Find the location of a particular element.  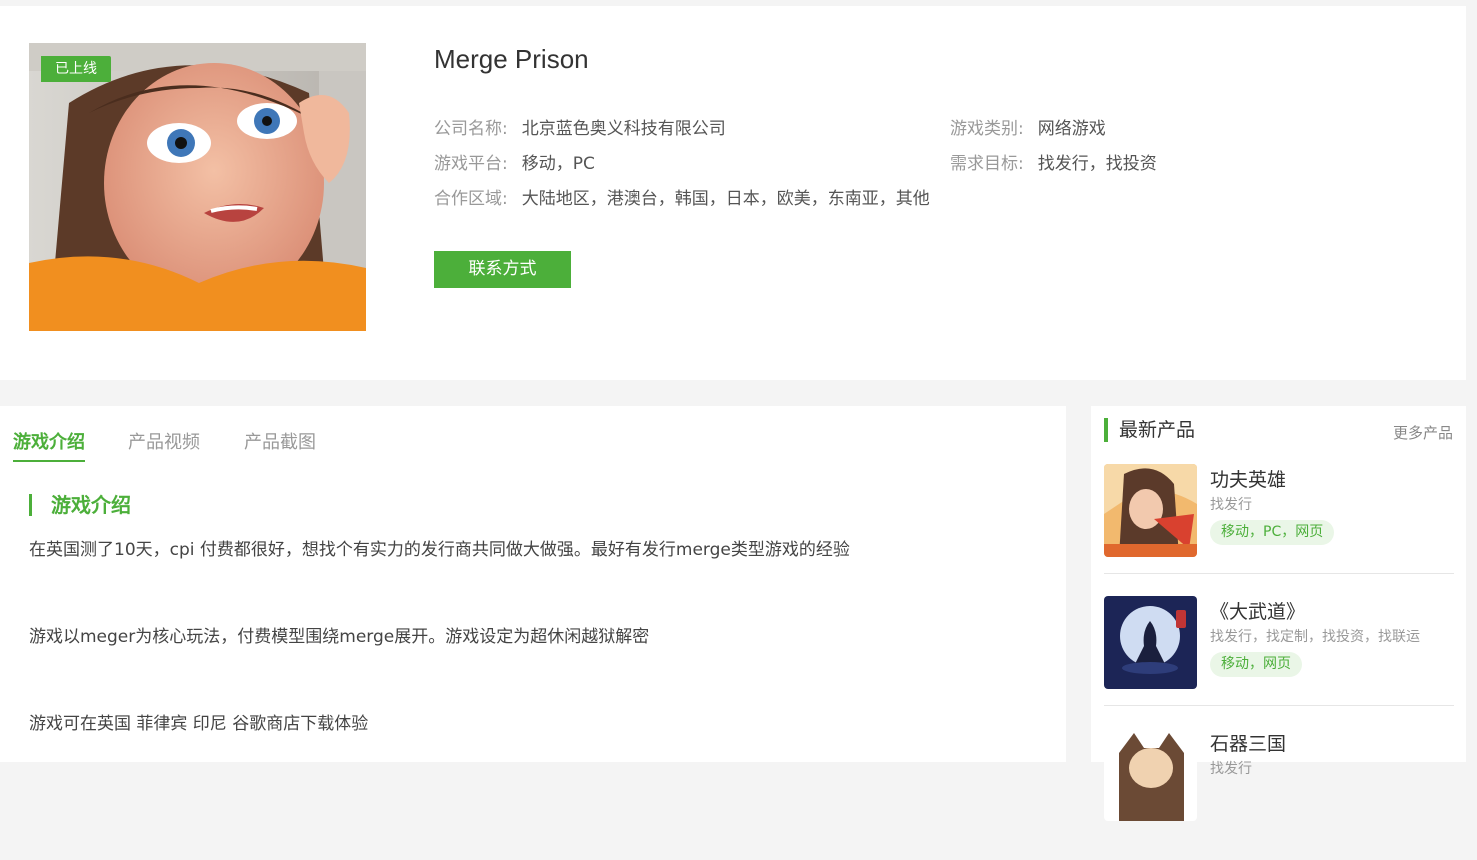

company-value: 北京蓝色奥义科技有限公司 is located at coordinates (623, 129).